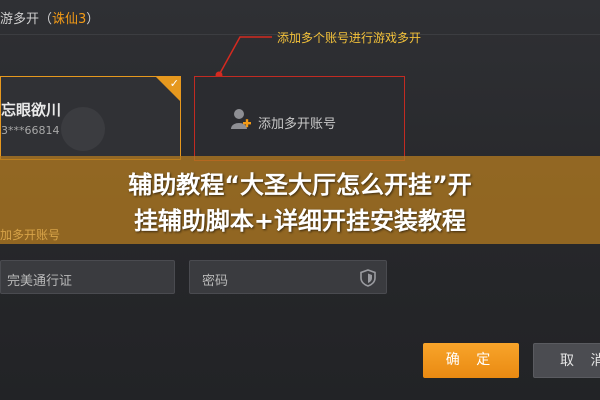 The width and height of the screenshot is (600, 400). What do you see at coordinates (30, 130) in the screenshot?
I see `account-id: 3***66814` at bounding box center [30, 130].